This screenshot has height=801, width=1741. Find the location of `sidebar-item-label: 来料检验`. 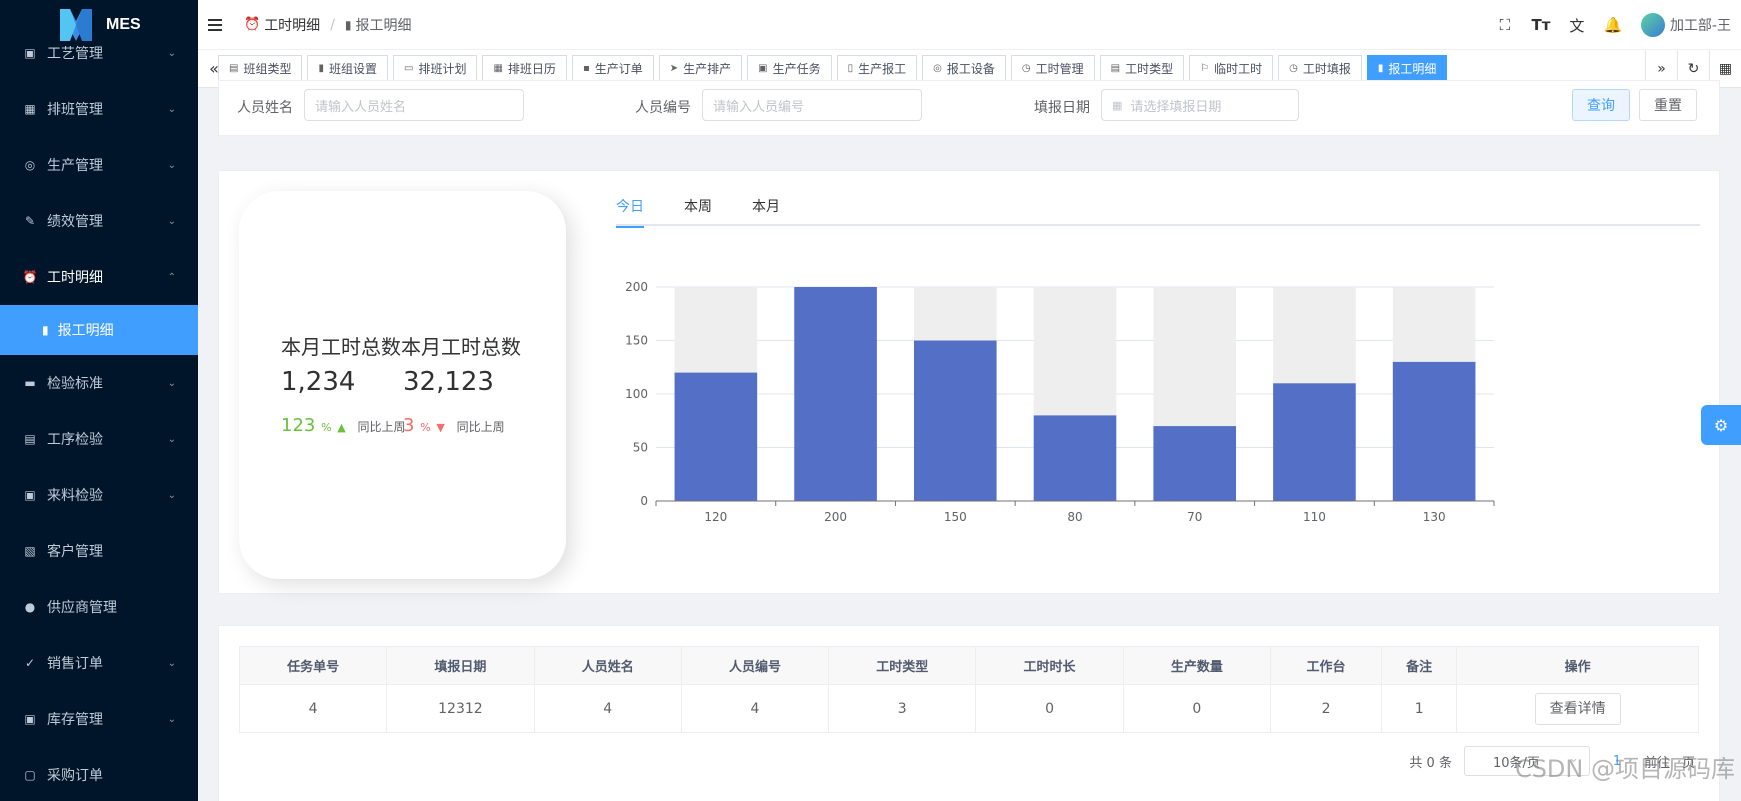

sidebar-item-label: 来料检验 is located at coordinates (75, 496).